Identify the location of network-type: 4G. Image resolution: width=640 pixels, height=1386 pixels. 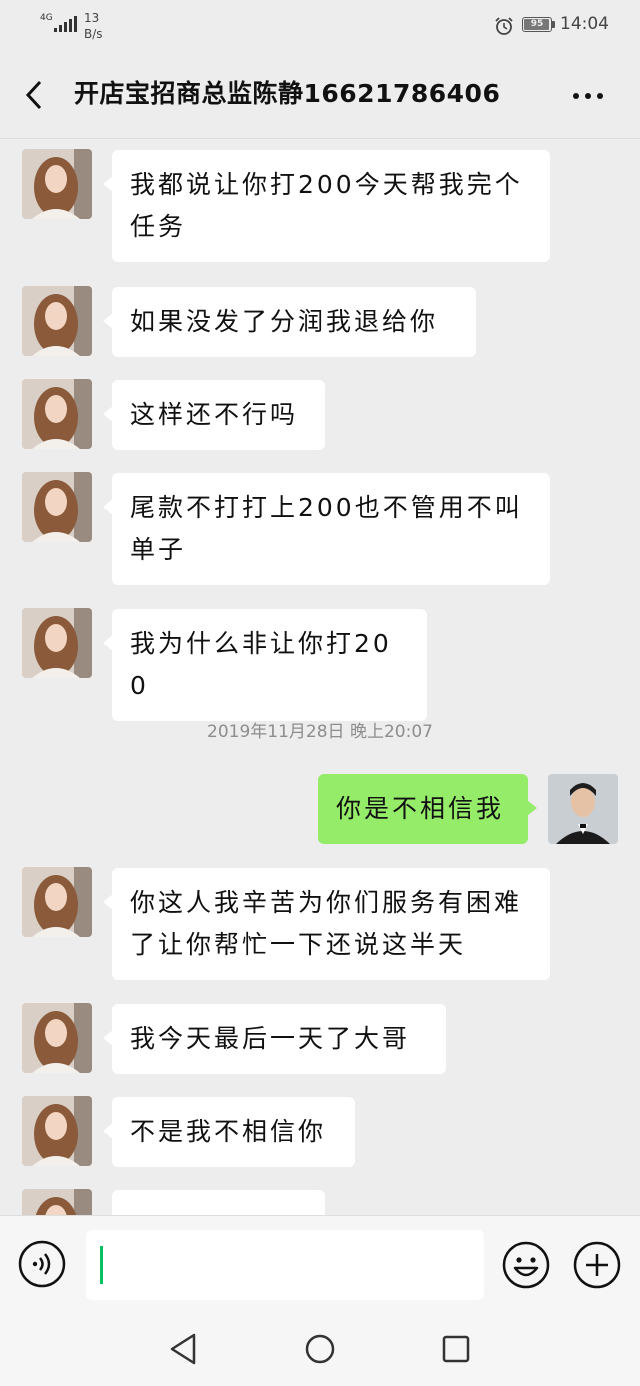
(46, 18).